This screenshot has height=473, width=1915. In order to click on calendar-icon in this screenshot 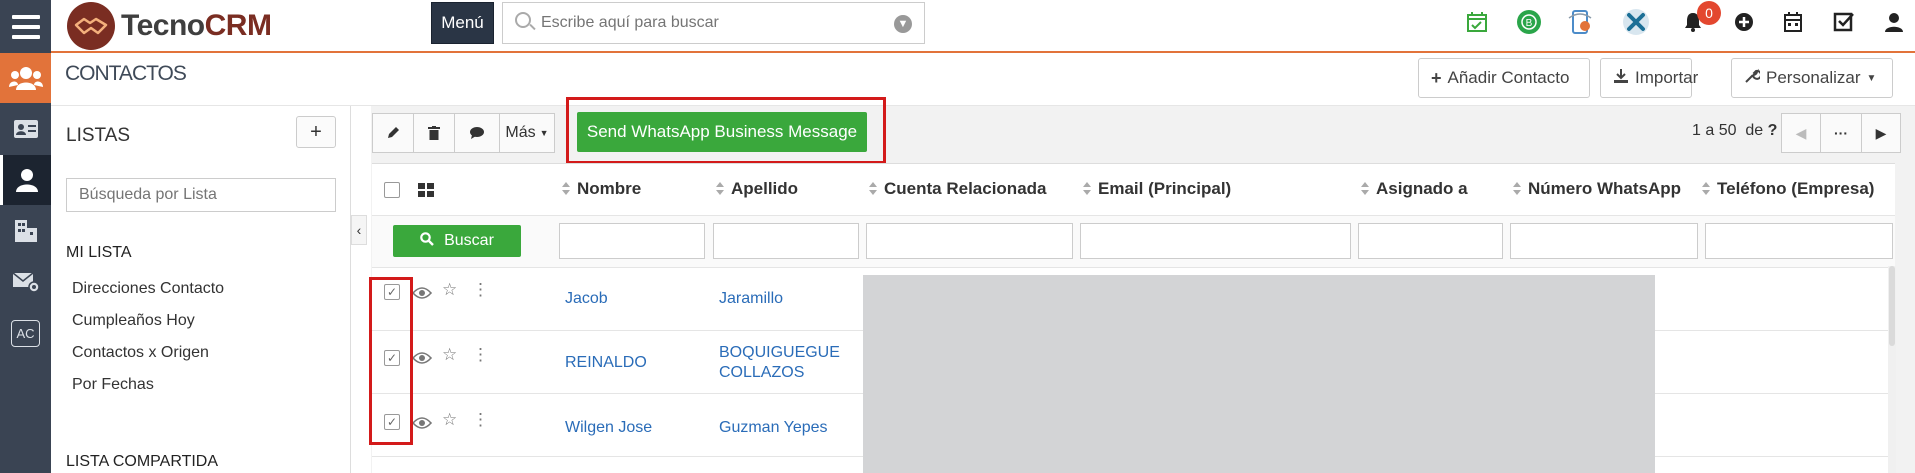, I will do `click(1793, 22)`.